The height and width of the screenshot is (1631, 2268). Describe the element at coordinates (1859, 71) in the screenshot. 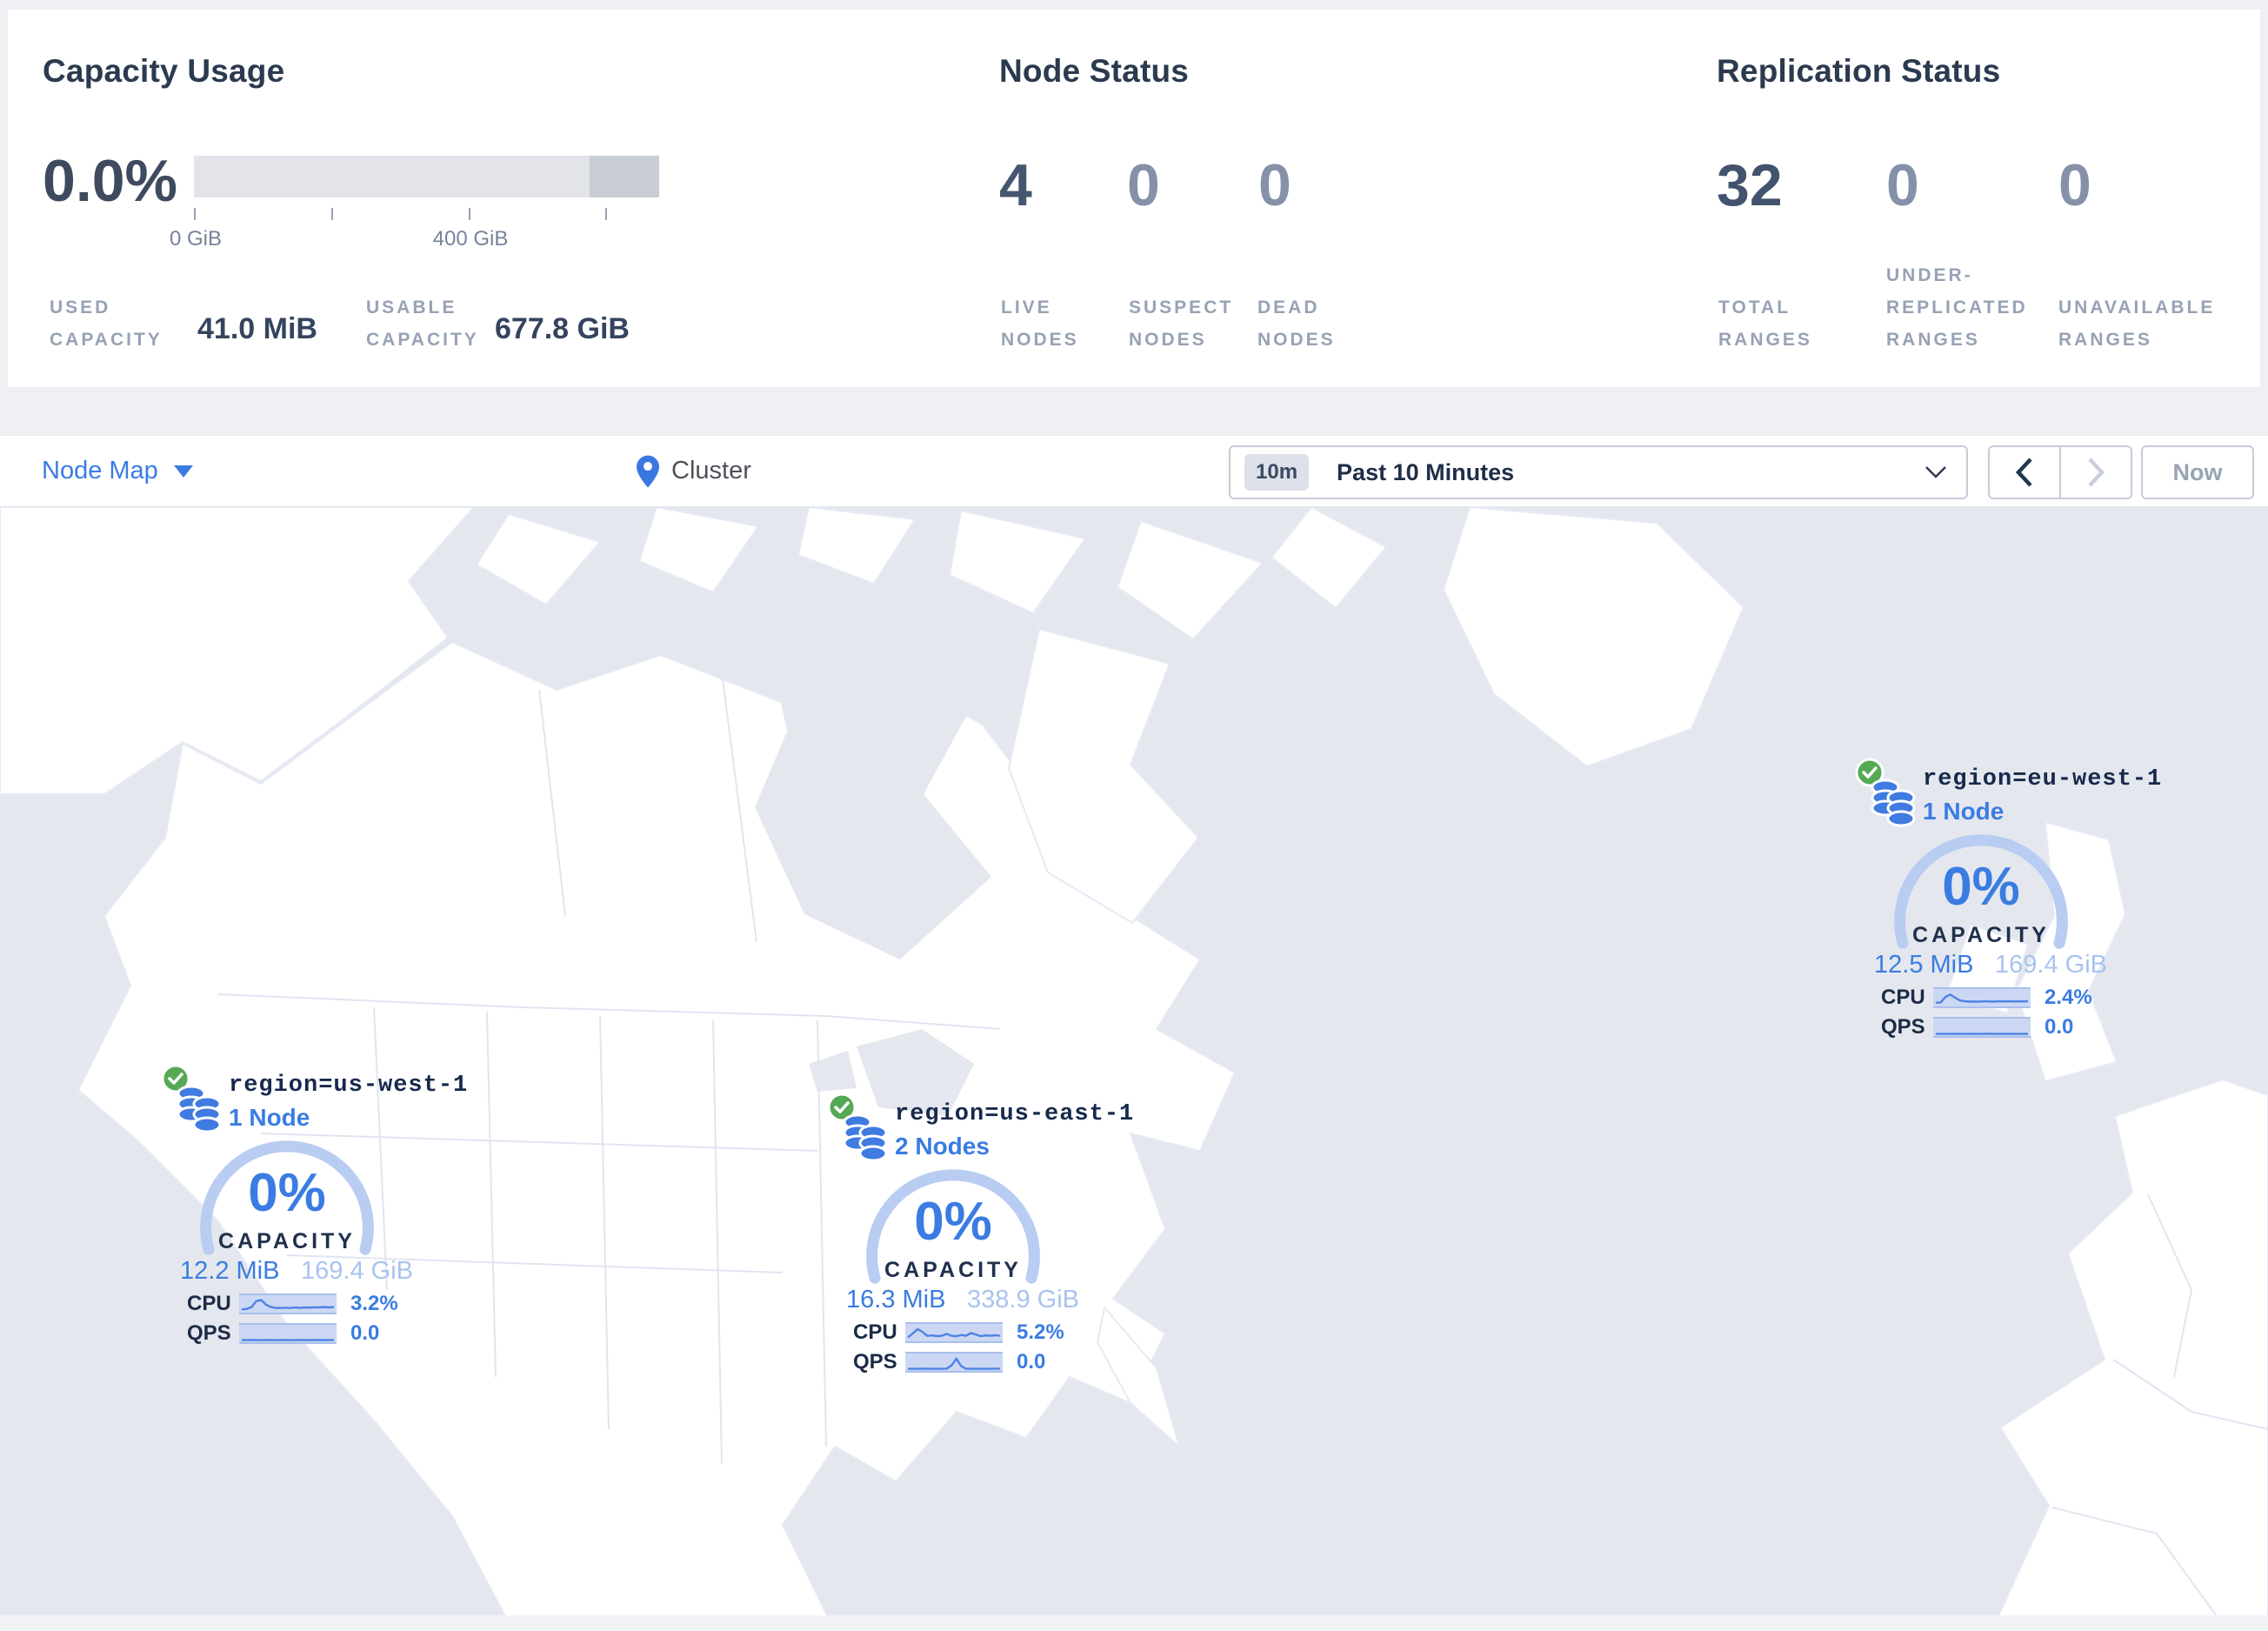

I see `replication-status-title: Replication Status` at that location.